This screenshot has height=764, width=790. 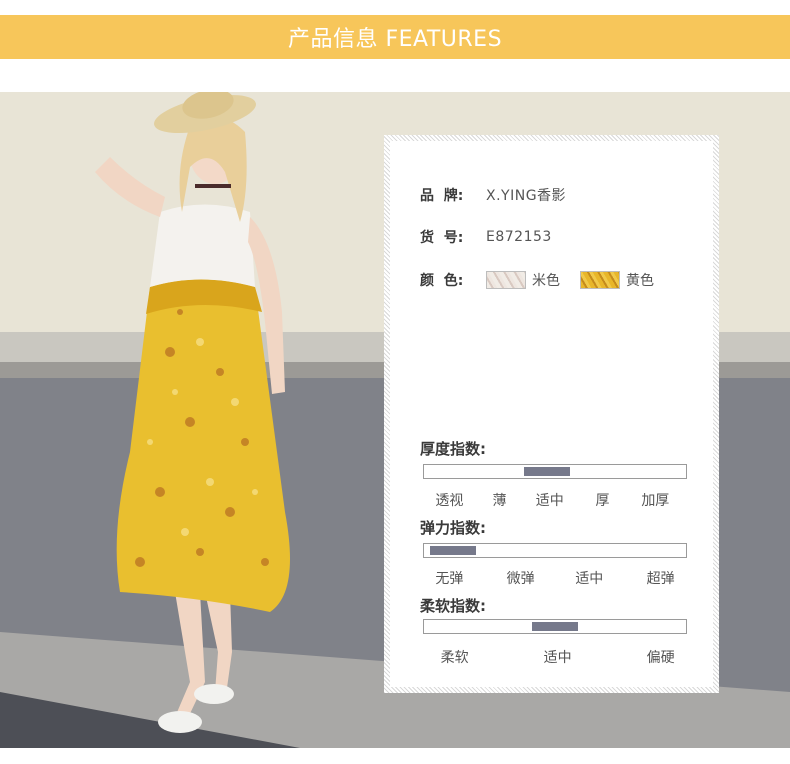 I want to click on scale-label: 薄, so click(x=499, y=501).